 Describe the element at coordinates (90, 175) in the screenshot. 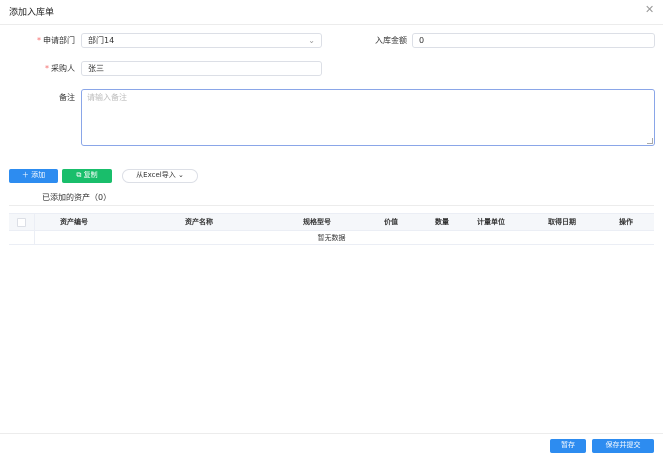

I see `copy-button-label: 复制` at that location.